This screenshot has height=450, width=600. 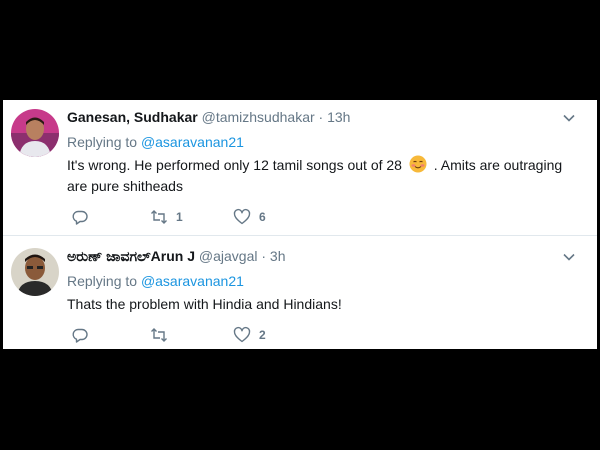 I want to click on display-name: ಅರುಣ್ ಜಾವಗಲ್Arun J, so click(x=131, y=256).